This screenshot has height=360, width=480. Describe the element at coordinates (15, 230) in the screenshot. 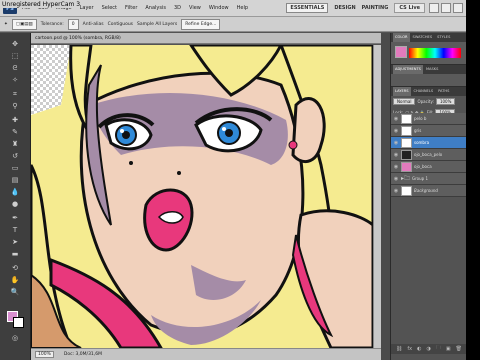

I see `type-tool-icon: T` at that location.